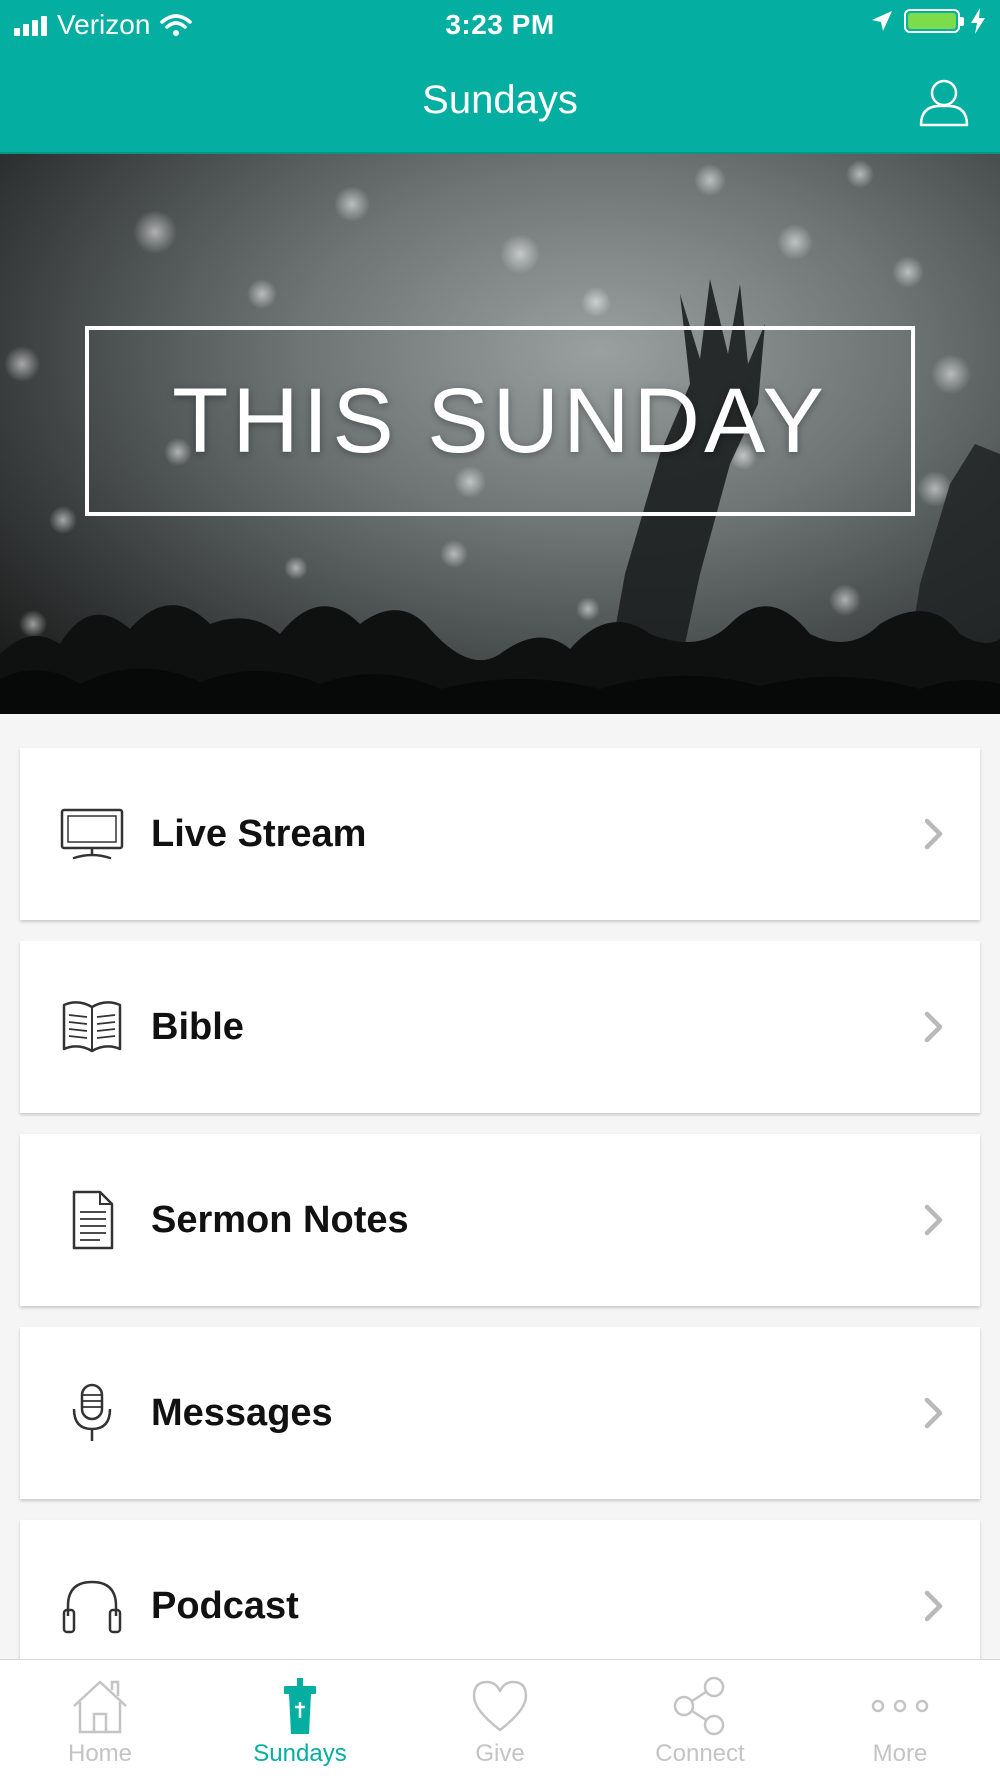 This screenshot has height=1779, width=1000. I want to click on tab-label: Give, so click(500, 1753).